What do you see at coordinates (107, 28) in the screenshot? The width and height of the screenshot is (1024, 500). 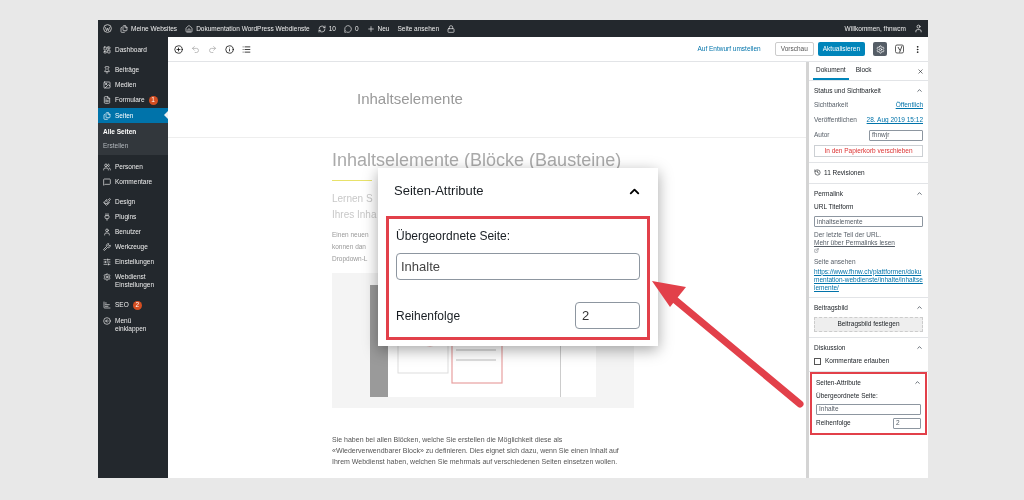 I see `wordpress-logo-icon` at bounding box center [107, 28].